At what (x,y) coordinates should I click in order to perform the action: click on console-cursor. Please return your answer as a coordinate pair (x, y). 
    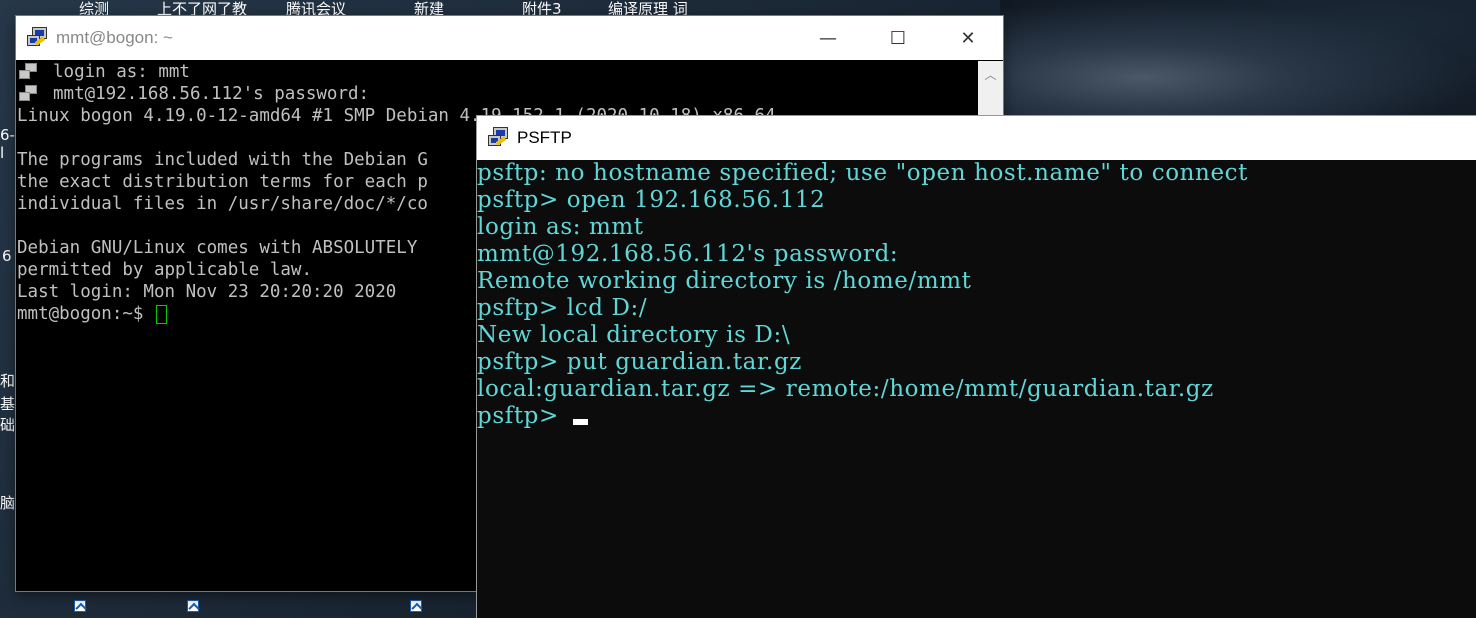
    Looking at the image, I should click on (580, 422).